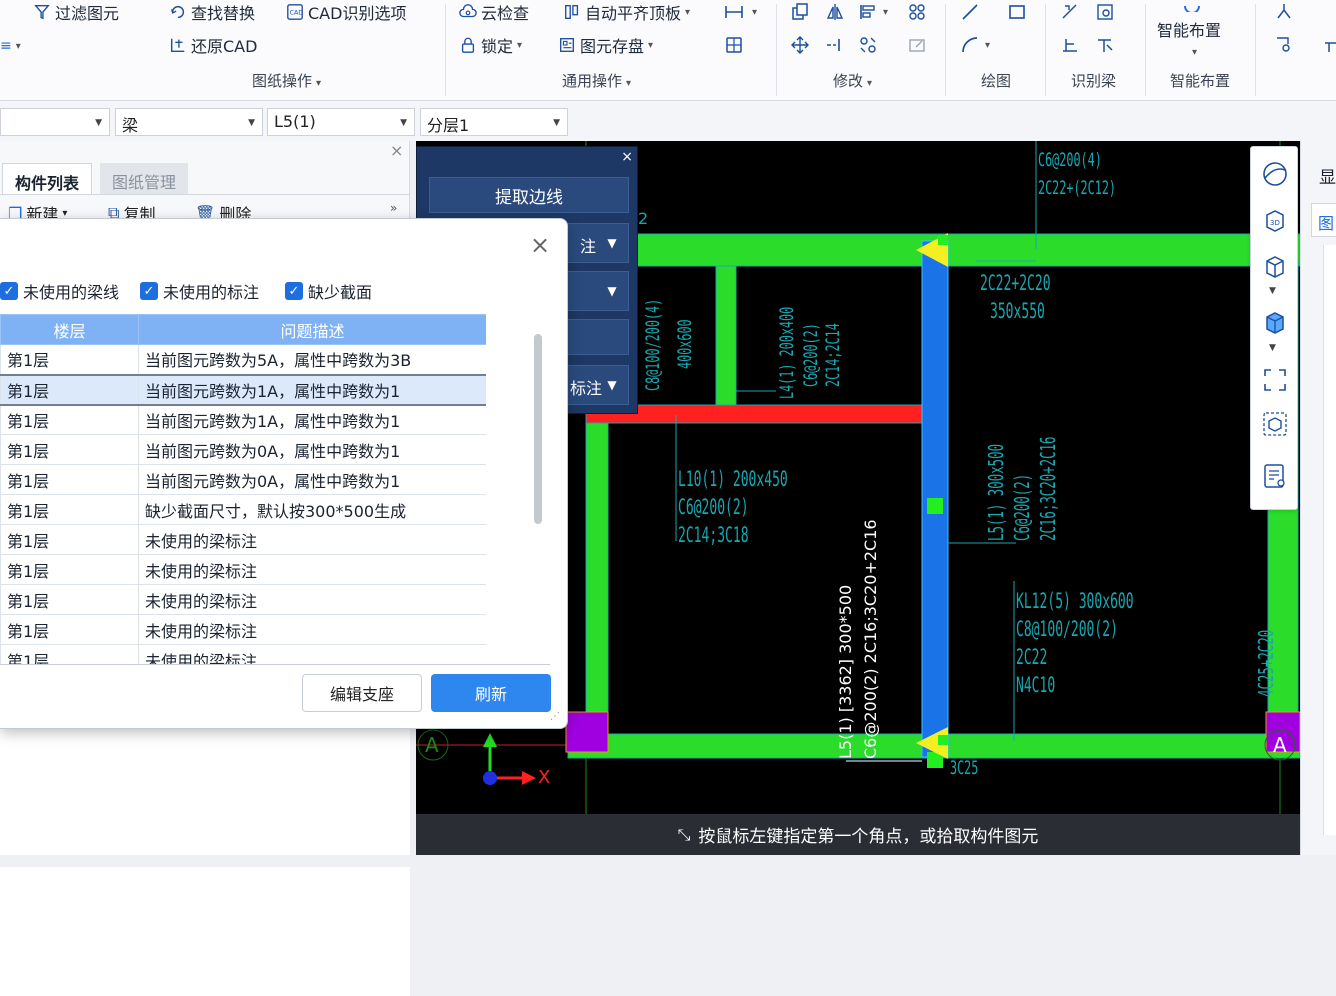  I want to click on rectangle-draw-icon, so click(1017, 12).